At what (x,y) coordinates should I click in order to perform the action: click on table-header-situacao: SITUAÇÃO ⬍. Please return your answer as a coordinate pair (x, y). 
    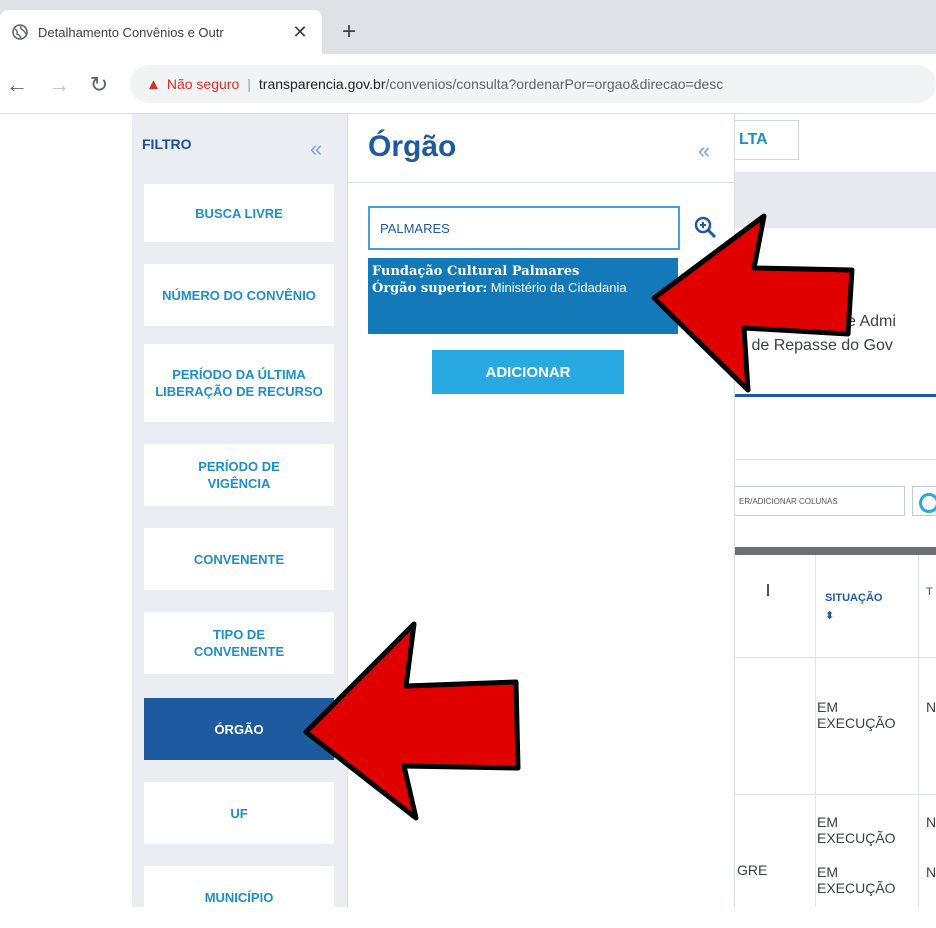
    Looking at the image, I should click on (853, 607).